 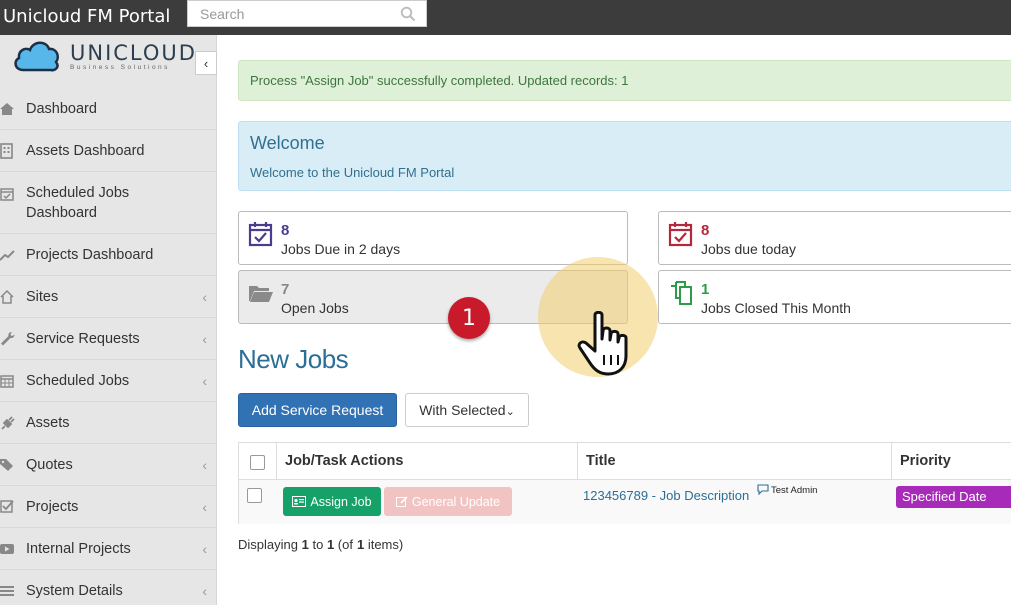 I want to click on building-icon, so click(x=6, y=150).